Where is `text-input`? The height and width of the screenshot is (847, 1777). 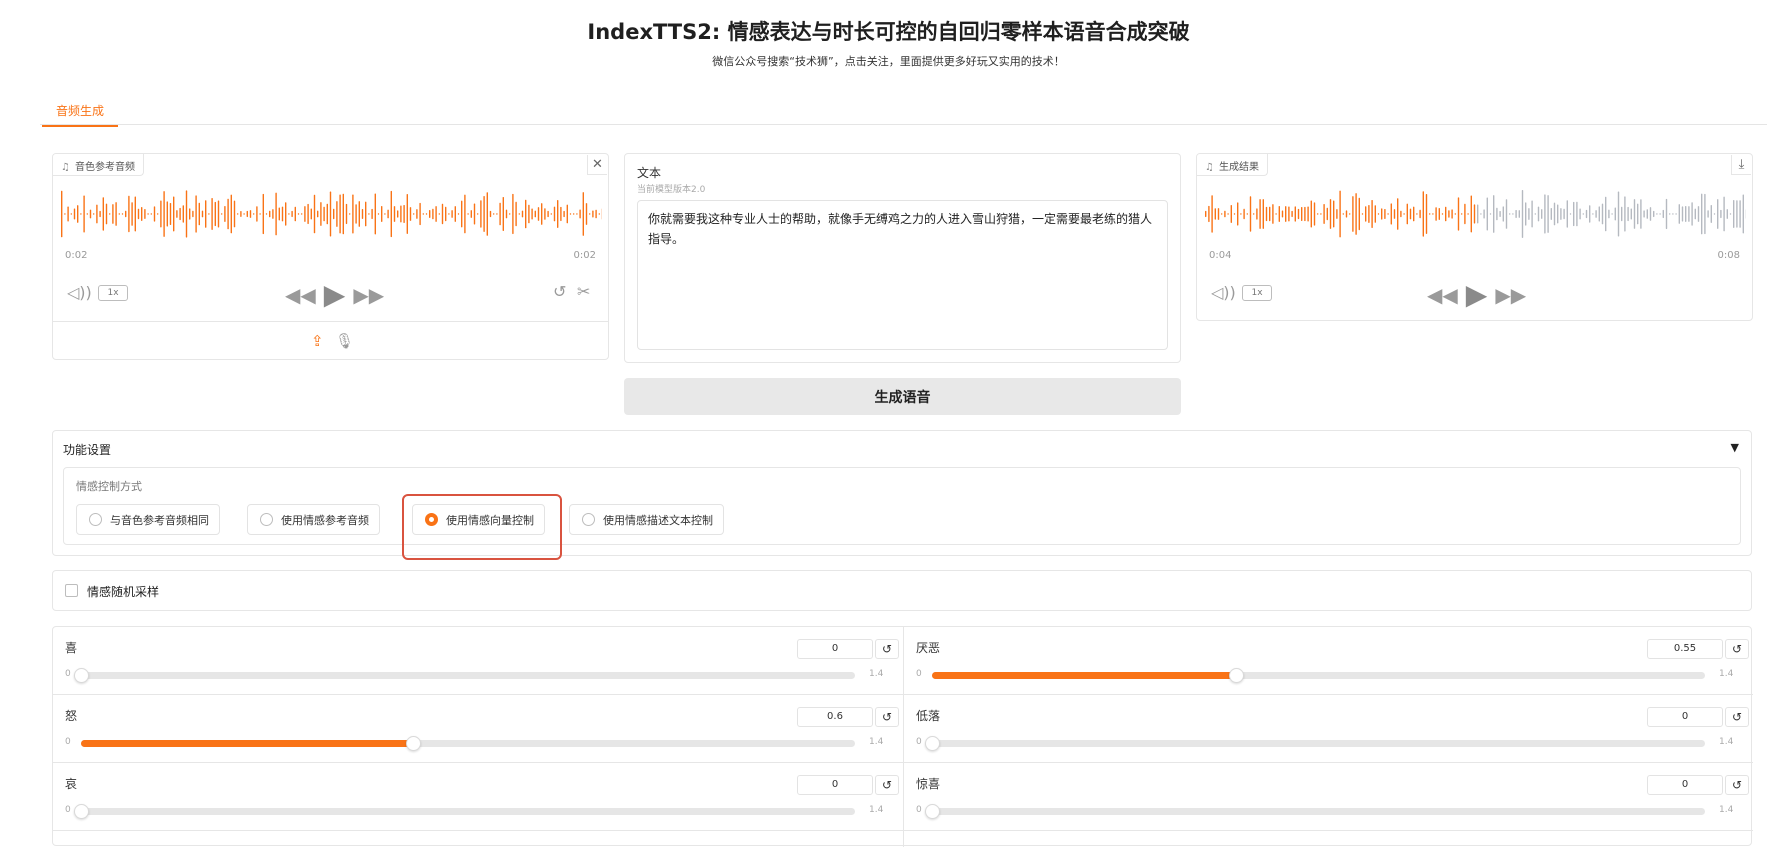 text-input is located at coordinates (902, 275).